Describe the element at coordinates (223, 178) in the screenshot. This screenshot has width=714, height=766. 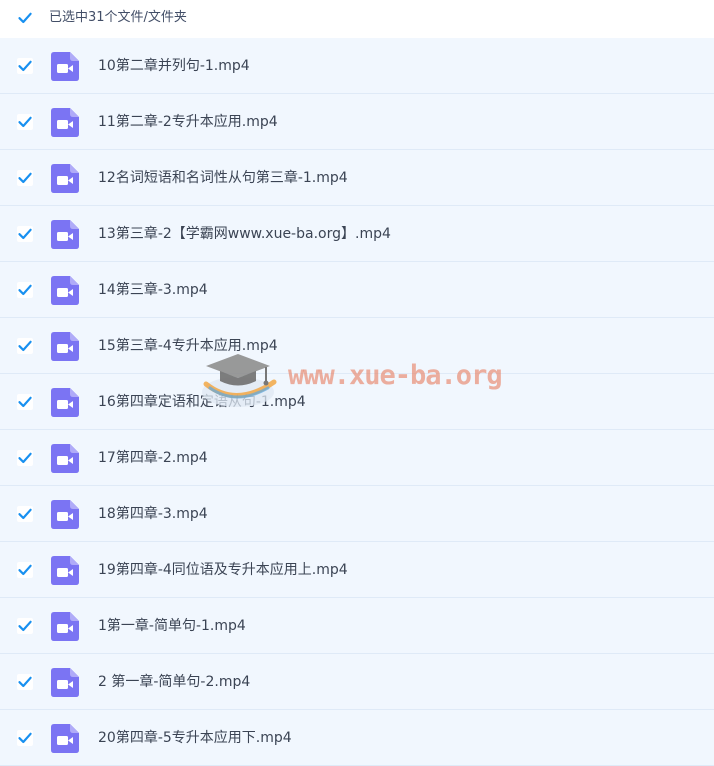
I see `file-name: 12名词短语和名词性从句第三章-1.mp4` at that location.